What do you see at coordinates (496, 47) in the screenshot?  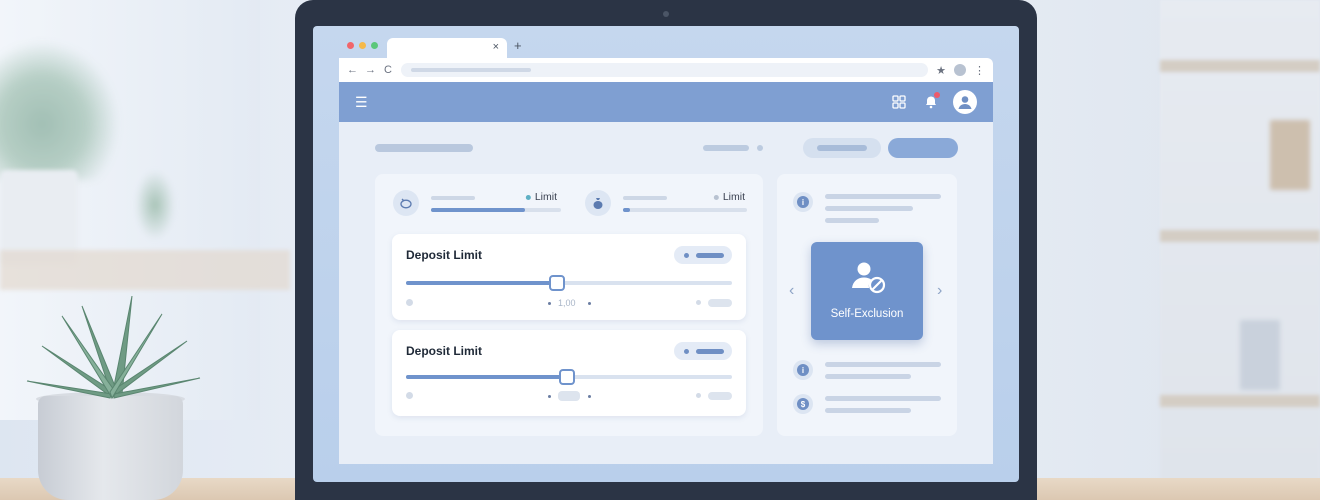 I see `close-tab-icon: ×` at bounding box center [496, 47].